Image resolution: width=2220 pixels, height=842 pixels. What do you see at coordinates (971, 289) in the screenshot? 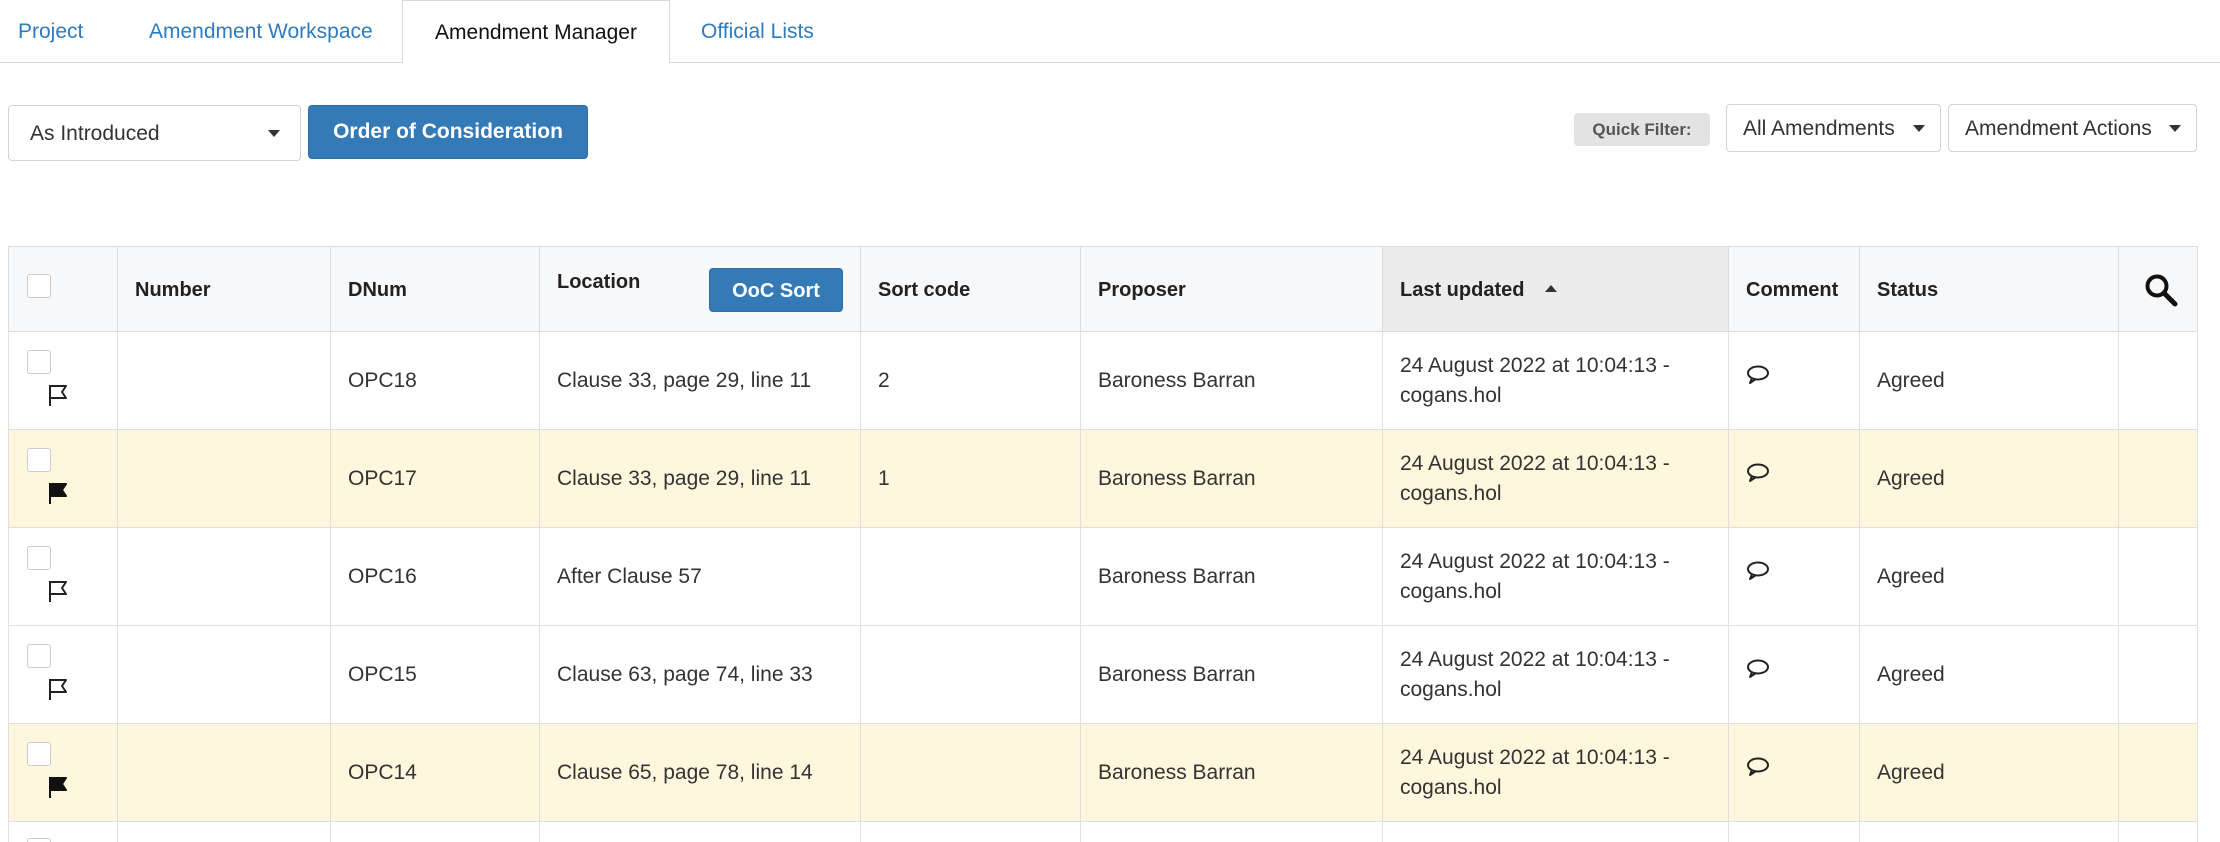
I see `header-sort-code: Sort code` at bounding box center [971, 289].